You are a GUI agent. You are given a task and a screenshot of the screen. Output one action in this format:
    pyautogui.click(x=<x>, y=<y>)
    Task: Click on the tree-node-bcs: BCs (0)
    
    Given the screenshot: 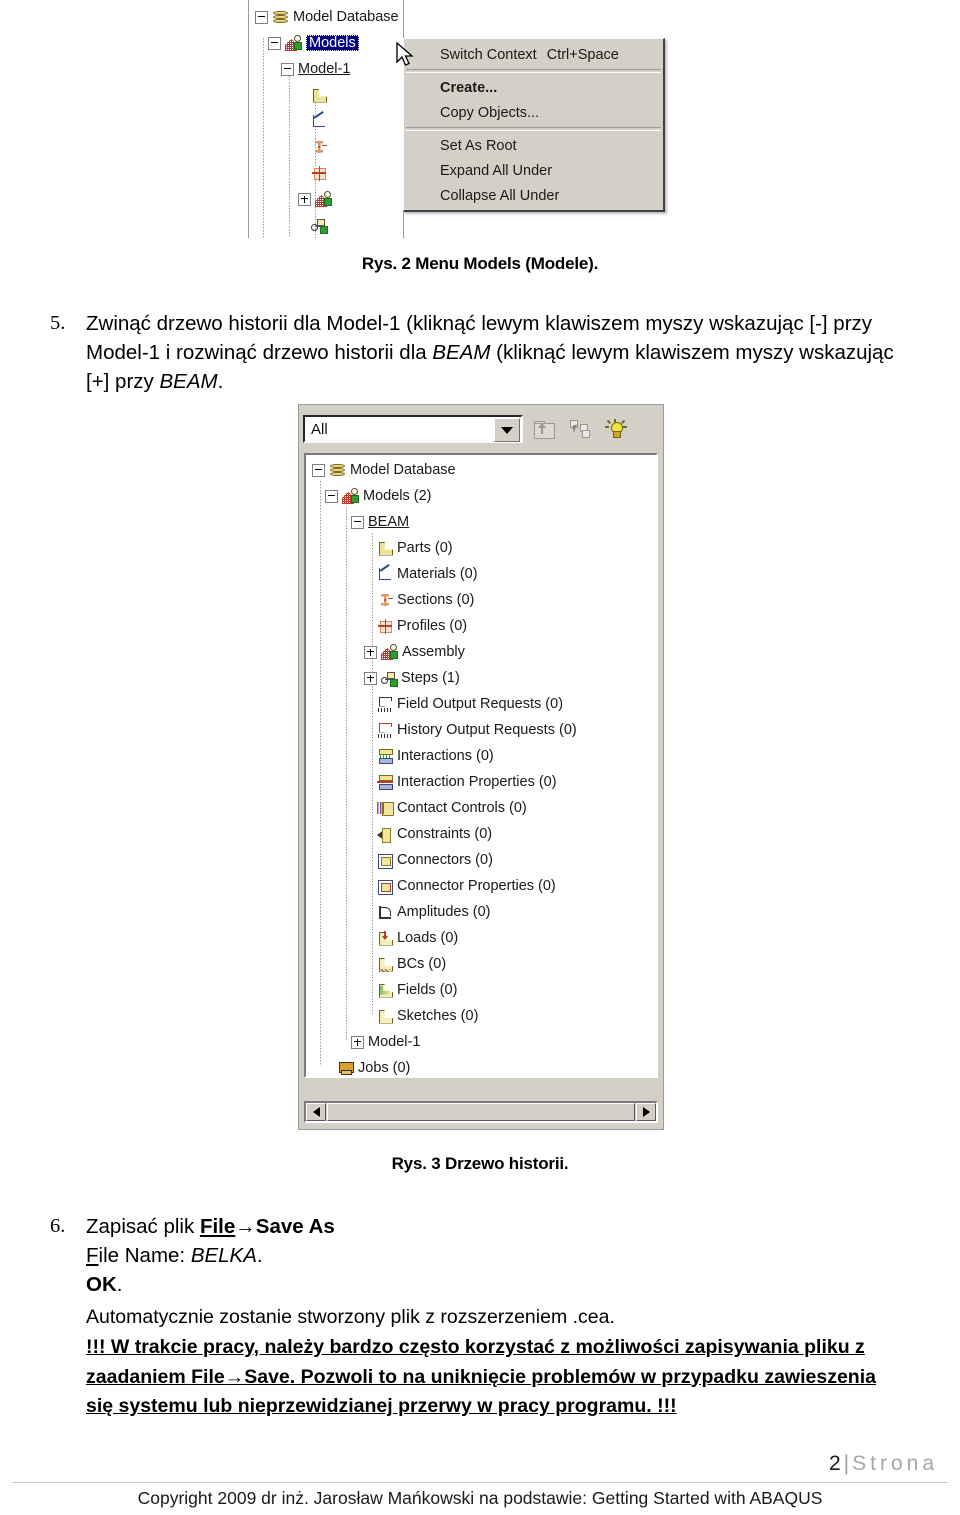 What is the action you would take?
    pyautogui.click(x=411, y=964)
    